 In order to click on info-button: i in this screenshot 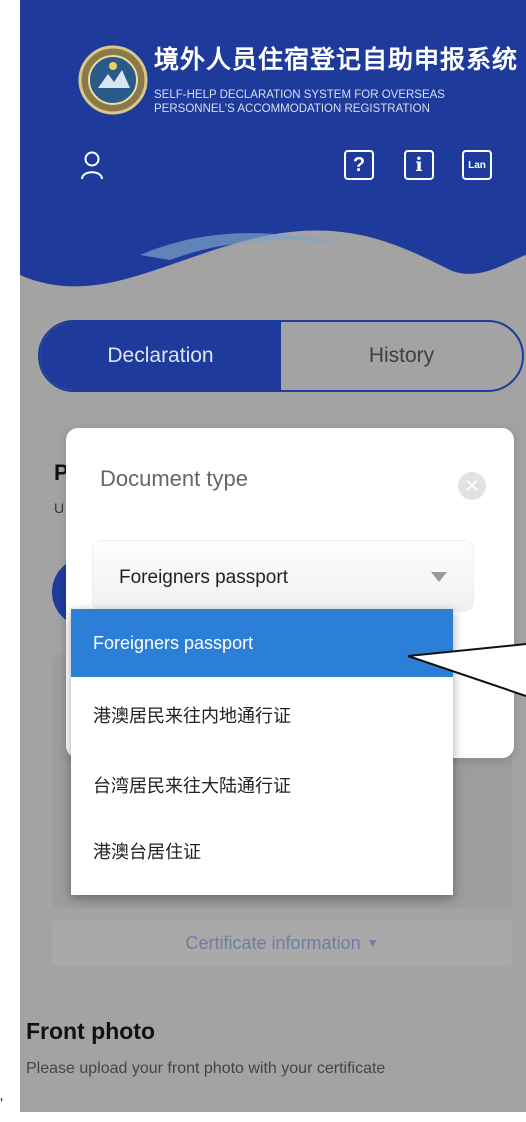, I will do `click(419, 165)`.